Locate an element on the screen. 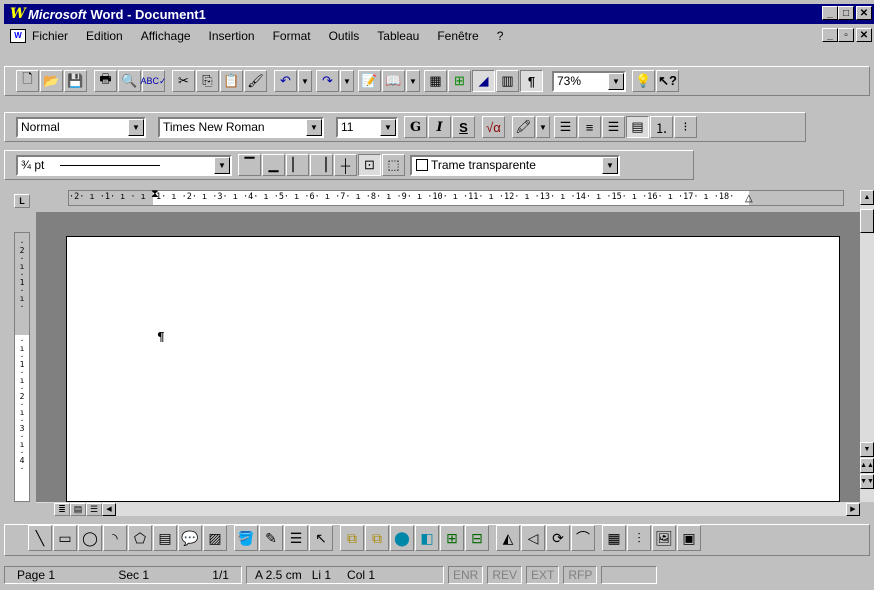 This screenshot has height=590, width=874. style-select: Normal ▼ is located at coordinates (81, 127).